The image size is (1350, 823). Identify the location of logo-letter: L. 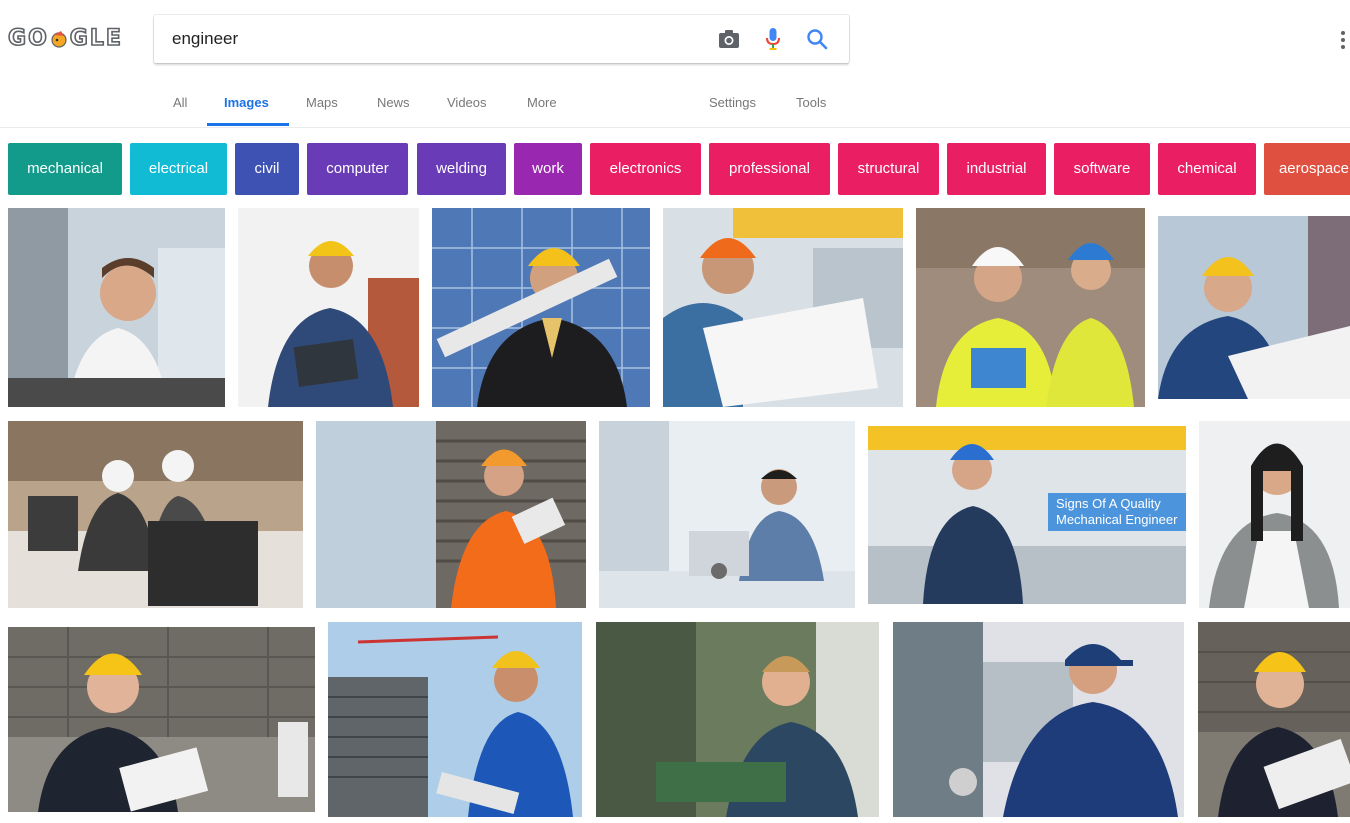
(97, 38).